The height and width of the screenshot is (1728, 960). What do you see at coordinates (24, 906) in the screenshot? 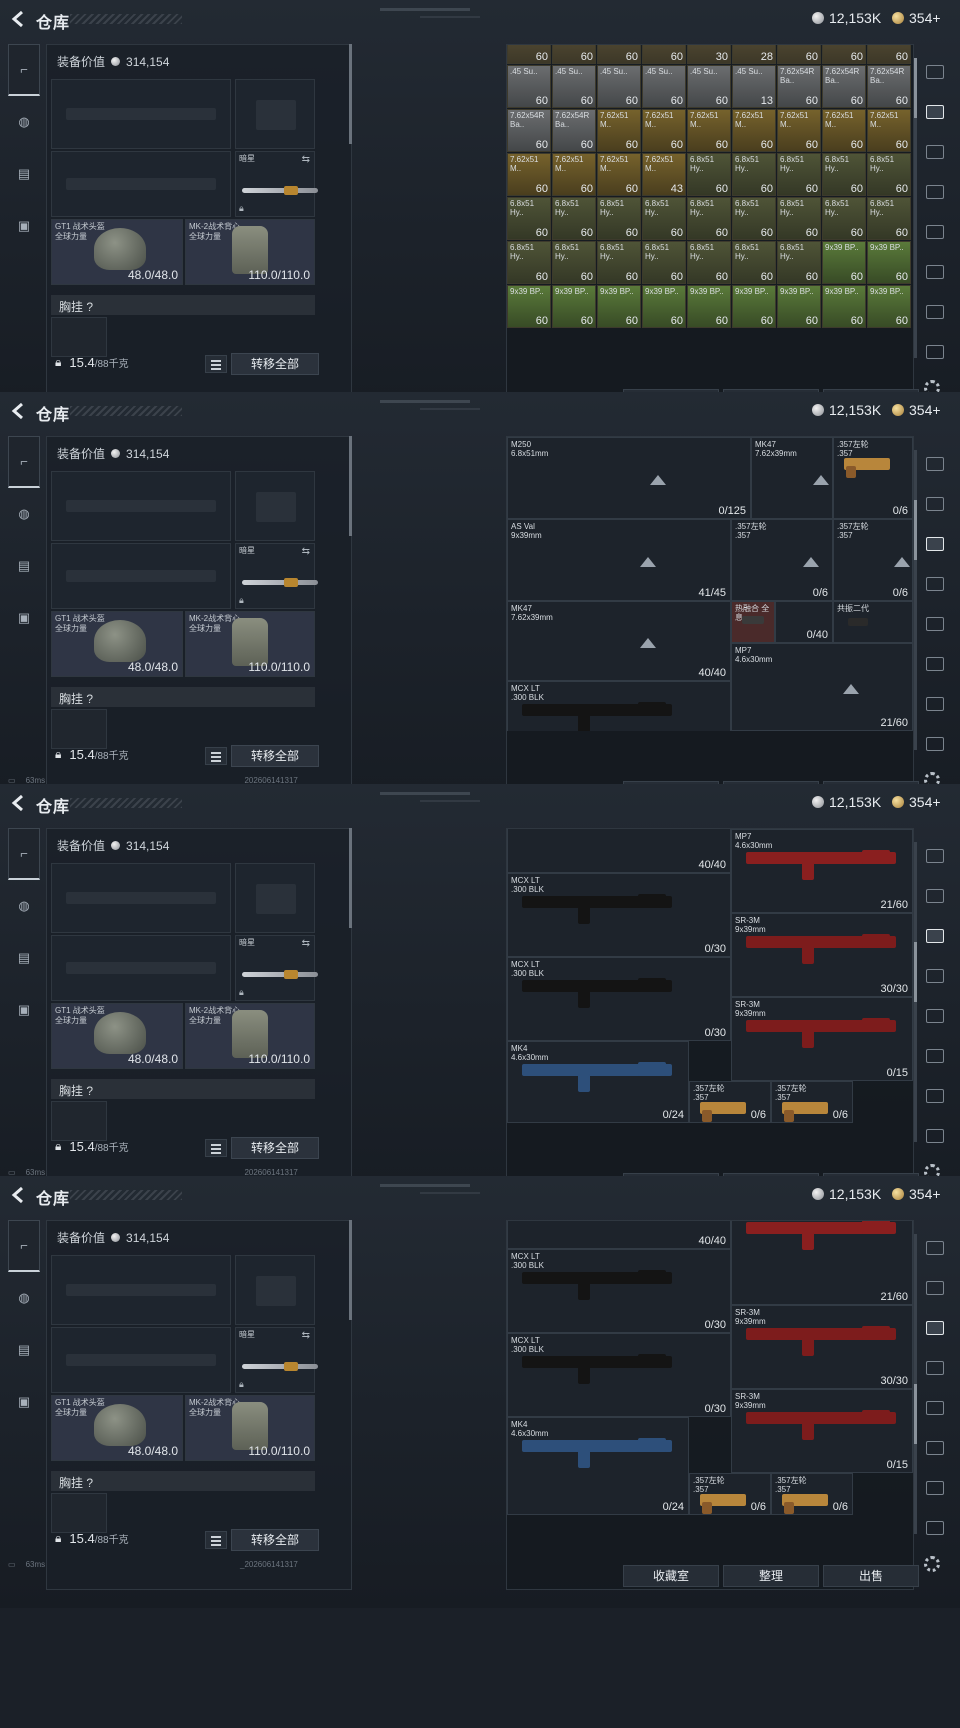
I see `tab-helmet: ◍` at bounding box center [24, 906].